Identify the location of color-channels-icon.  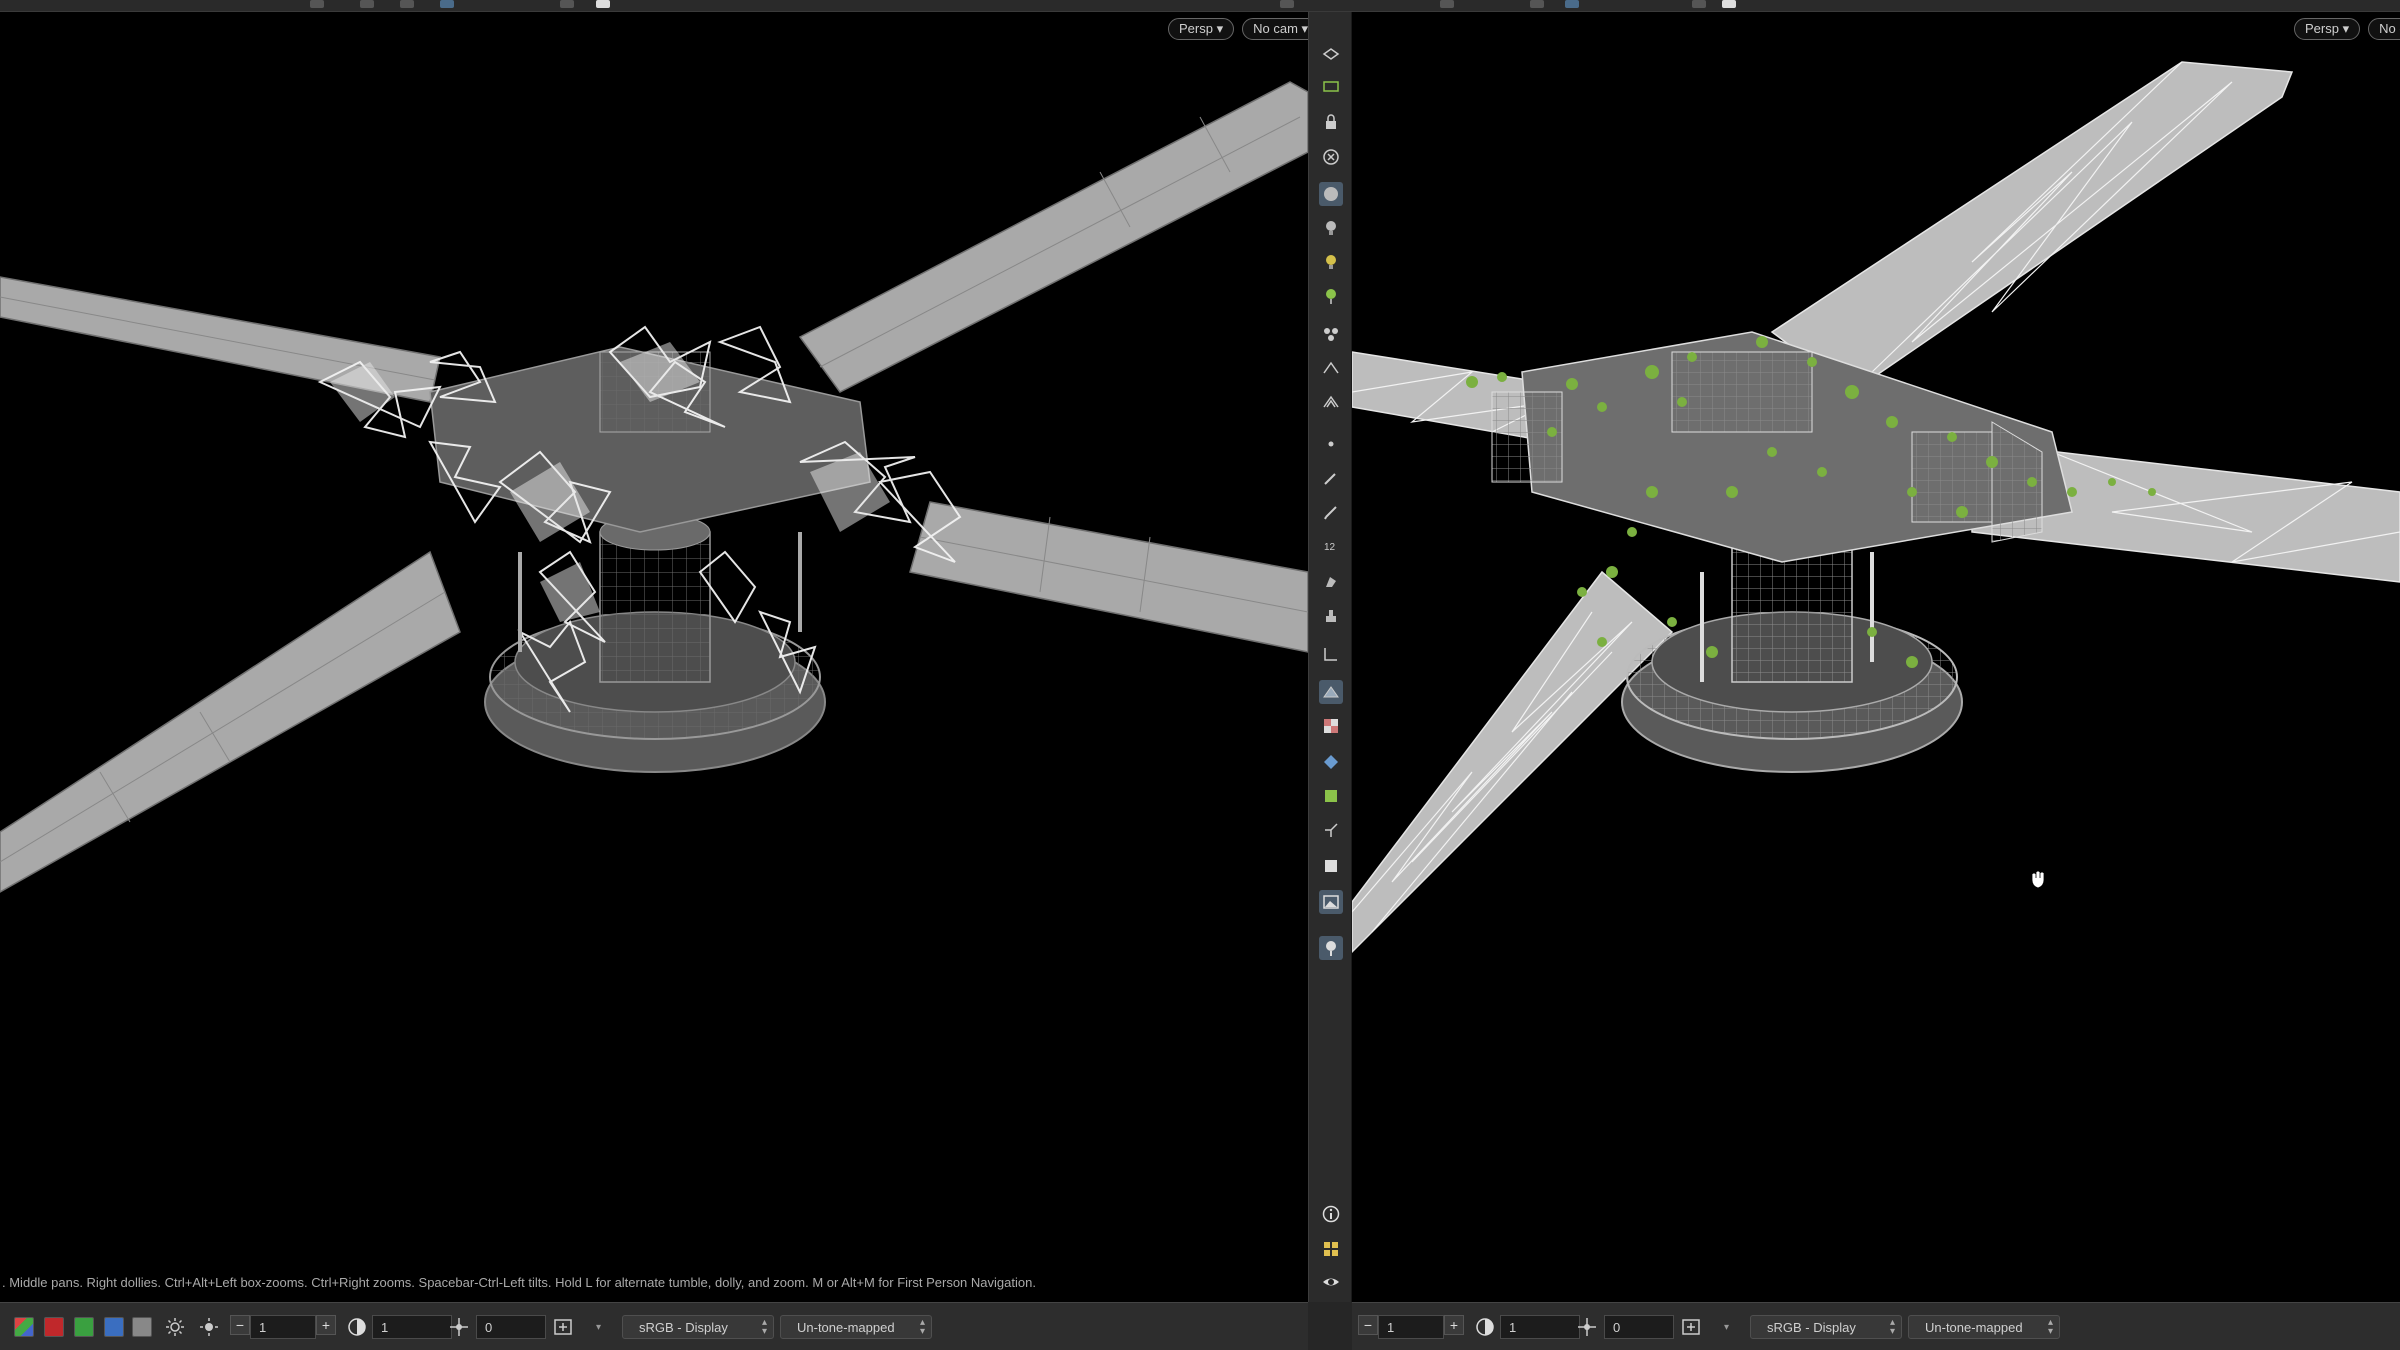
(24, 1327).